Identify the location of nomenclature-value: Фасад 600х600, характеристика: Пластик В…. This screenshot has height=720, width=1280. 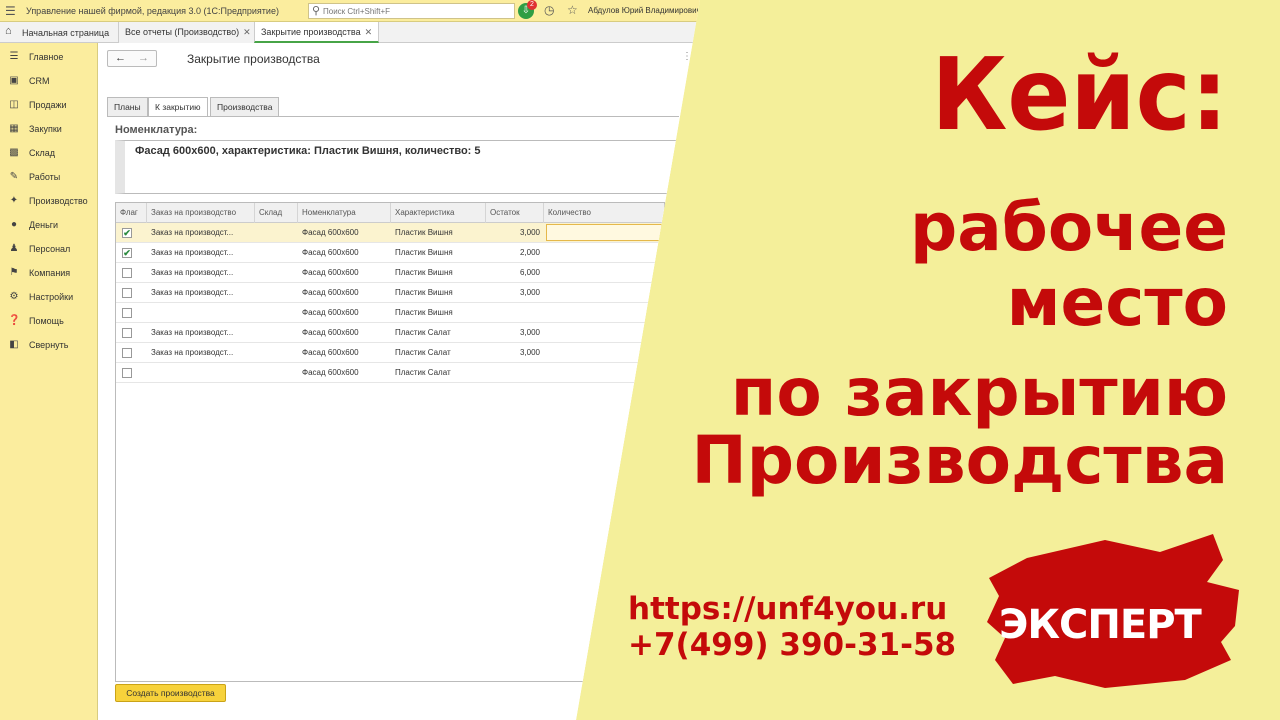
(308, 151).